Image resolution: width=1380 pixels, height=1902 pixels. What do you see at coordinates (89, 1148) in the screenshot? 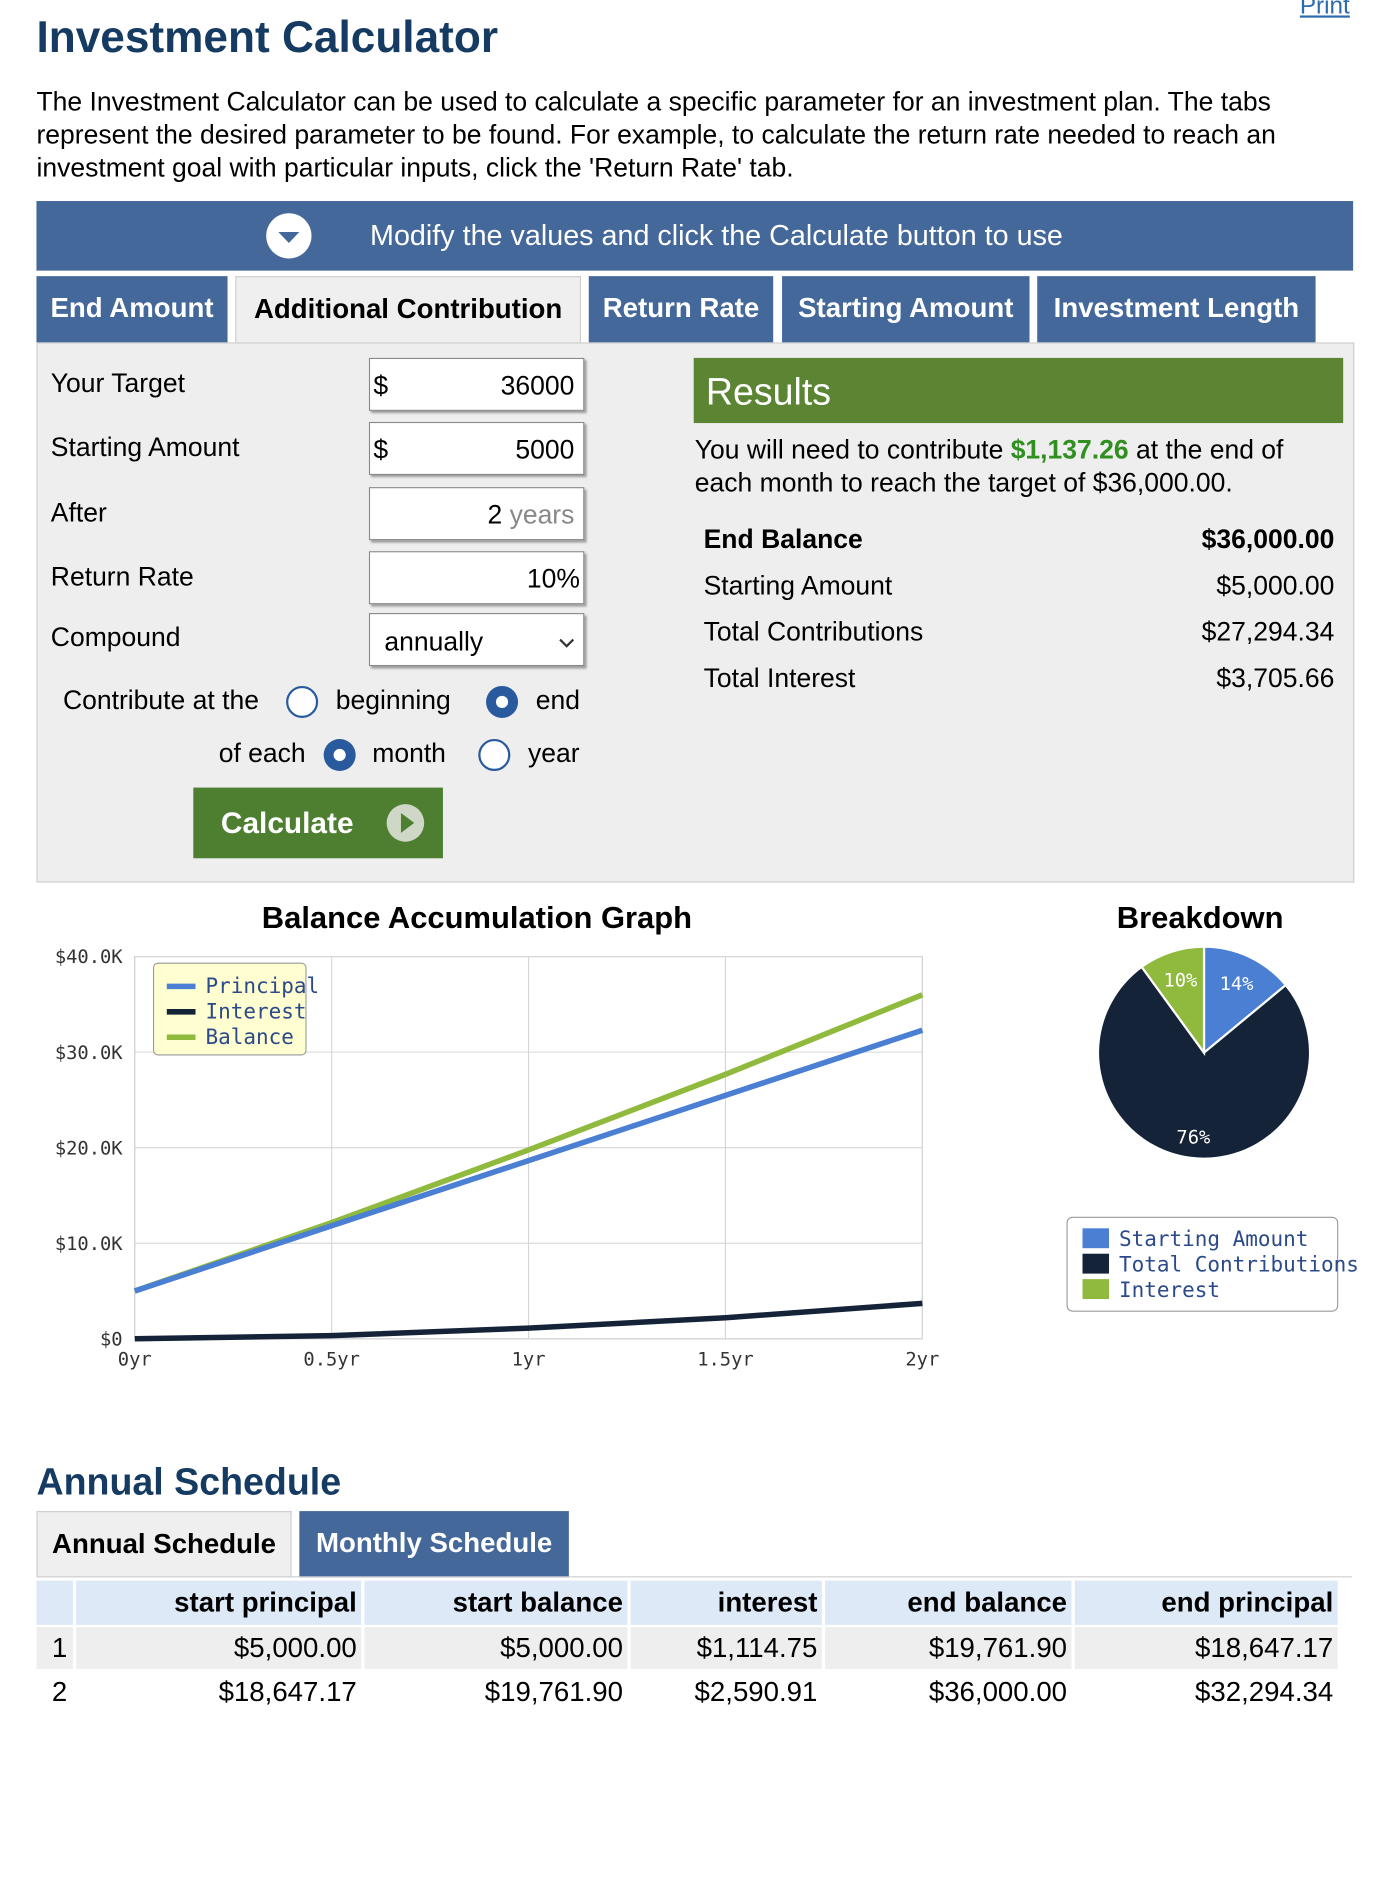
I see `y-tick-label: $20.0K` at bounding box center [89, 1148].